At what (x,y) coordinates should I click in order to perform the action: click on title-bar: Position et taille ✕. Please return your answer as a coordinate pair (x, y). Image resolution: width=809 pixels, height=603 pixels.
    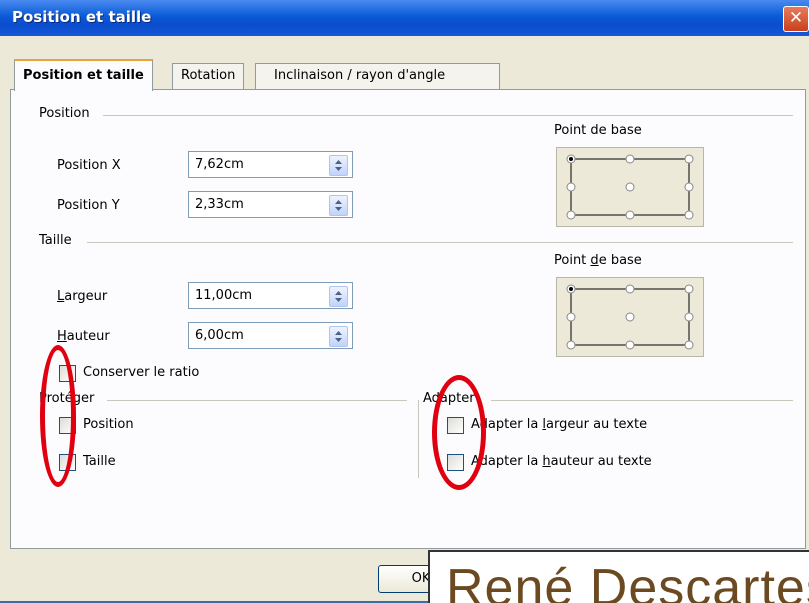
    Looking at the image, I should click on (404, 18).